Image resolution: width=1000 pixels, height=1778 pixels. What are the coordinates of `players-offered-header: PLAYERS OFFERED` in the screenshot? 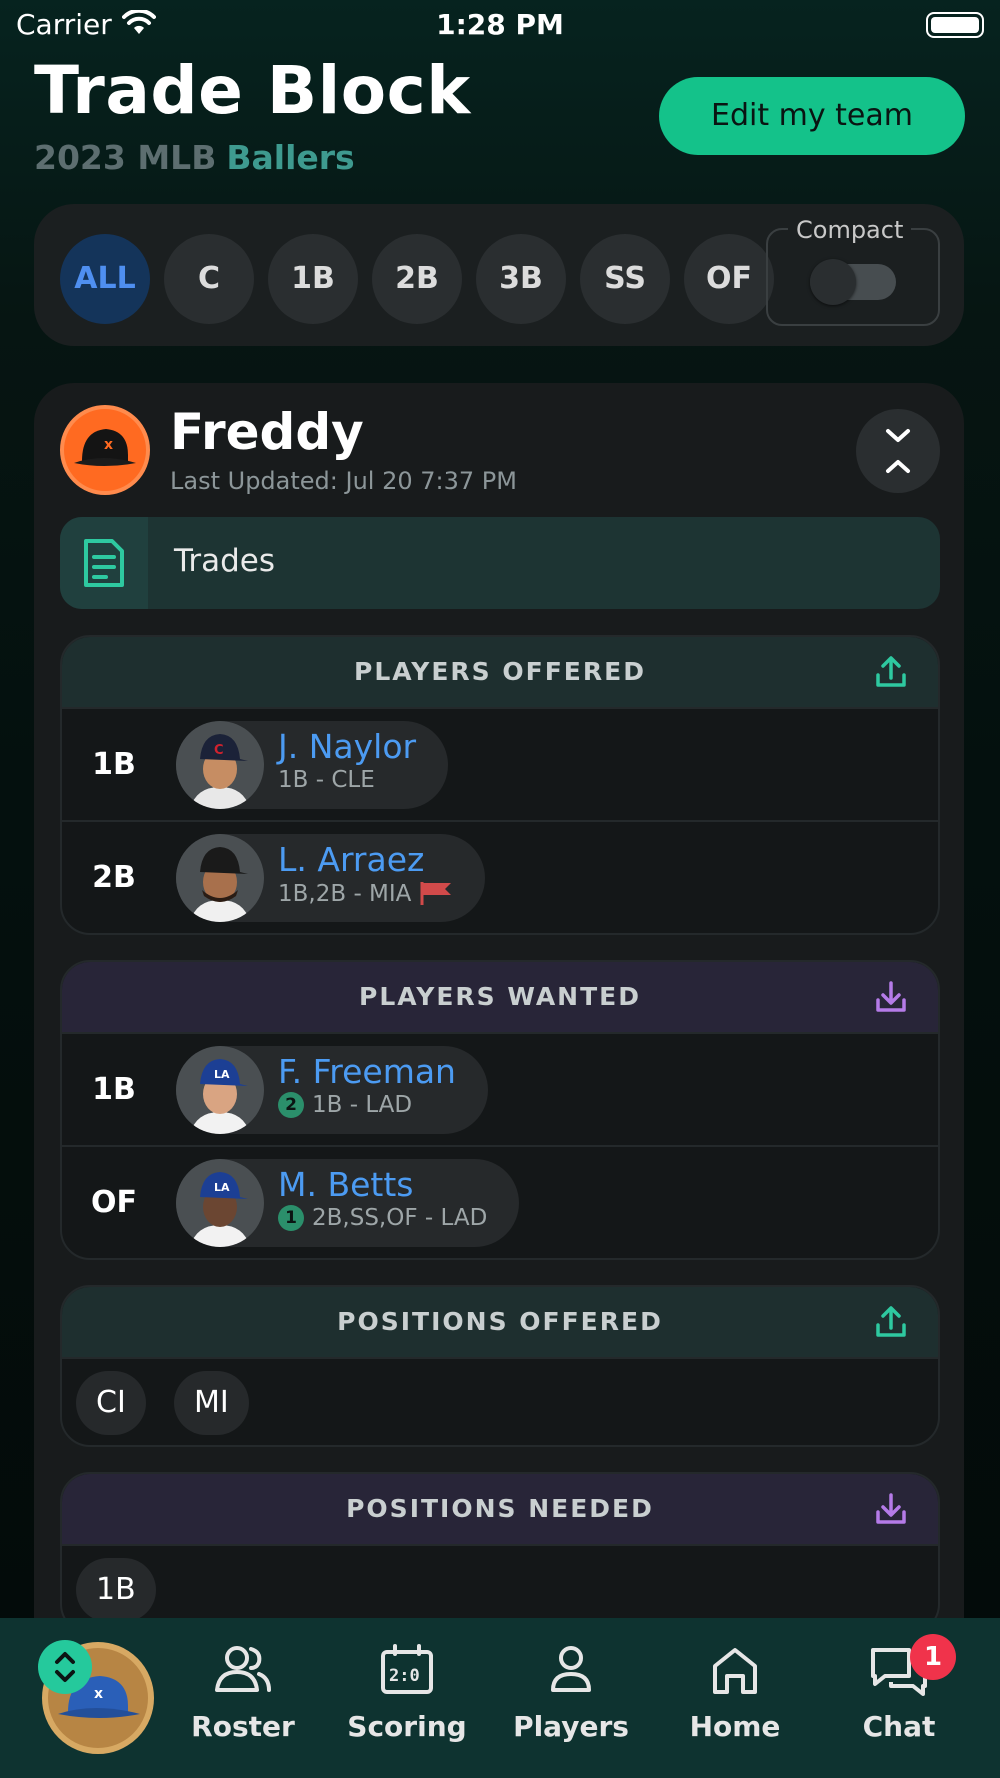 It's located at (500, 672).